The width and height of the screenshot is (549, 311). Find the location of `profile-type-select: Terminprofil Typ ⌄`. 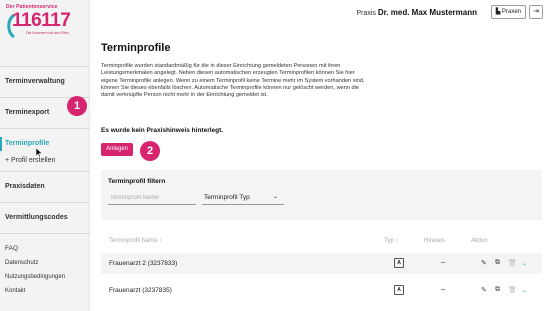

profile-type-select: Terminprofil Typ ⌄ is located at coordinates (243, 198).